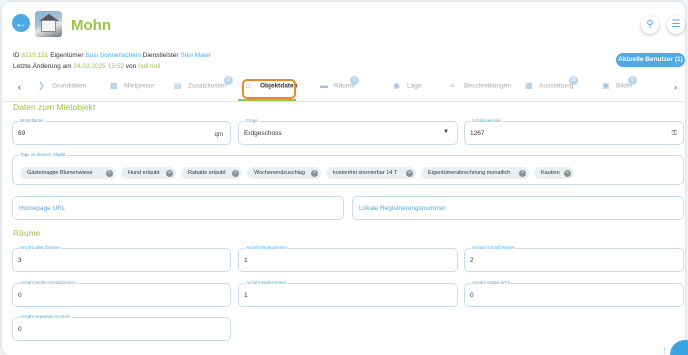 The height and width of the screenshot is (355, 688). Describe the element at coordinates (98, 66) in the screenshot. I see `changed-value: 24.02.2025 15:52` at that location.